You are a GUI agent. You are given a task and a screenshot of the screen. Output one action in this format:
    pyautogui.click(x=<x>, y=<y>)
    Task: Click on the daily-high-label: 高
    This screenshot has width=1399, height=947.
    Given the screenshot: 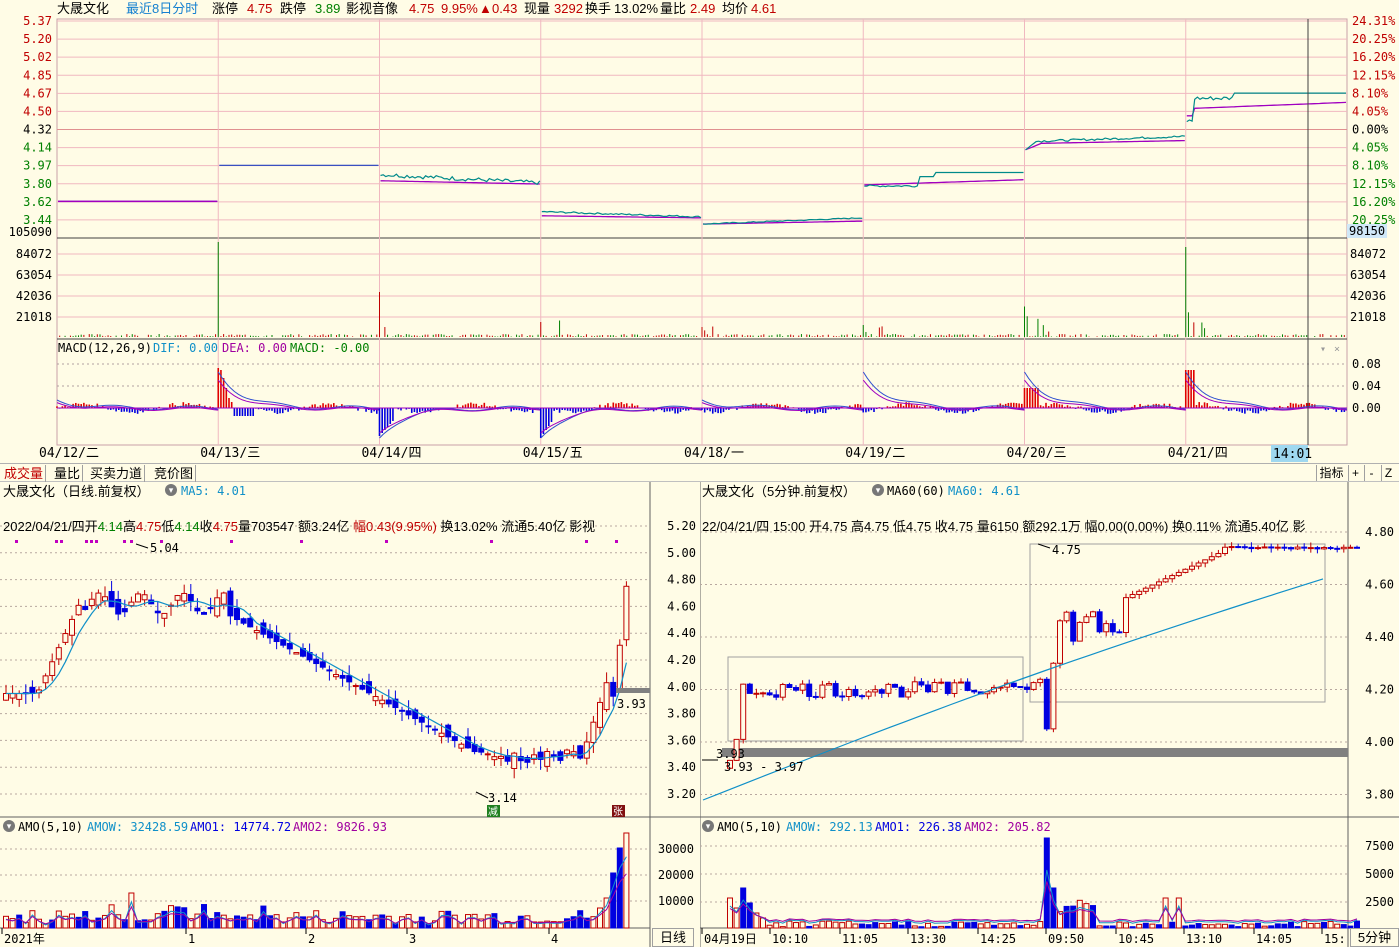 What is the action you would take?
    pyautogui.click(x=130, y=526)
    